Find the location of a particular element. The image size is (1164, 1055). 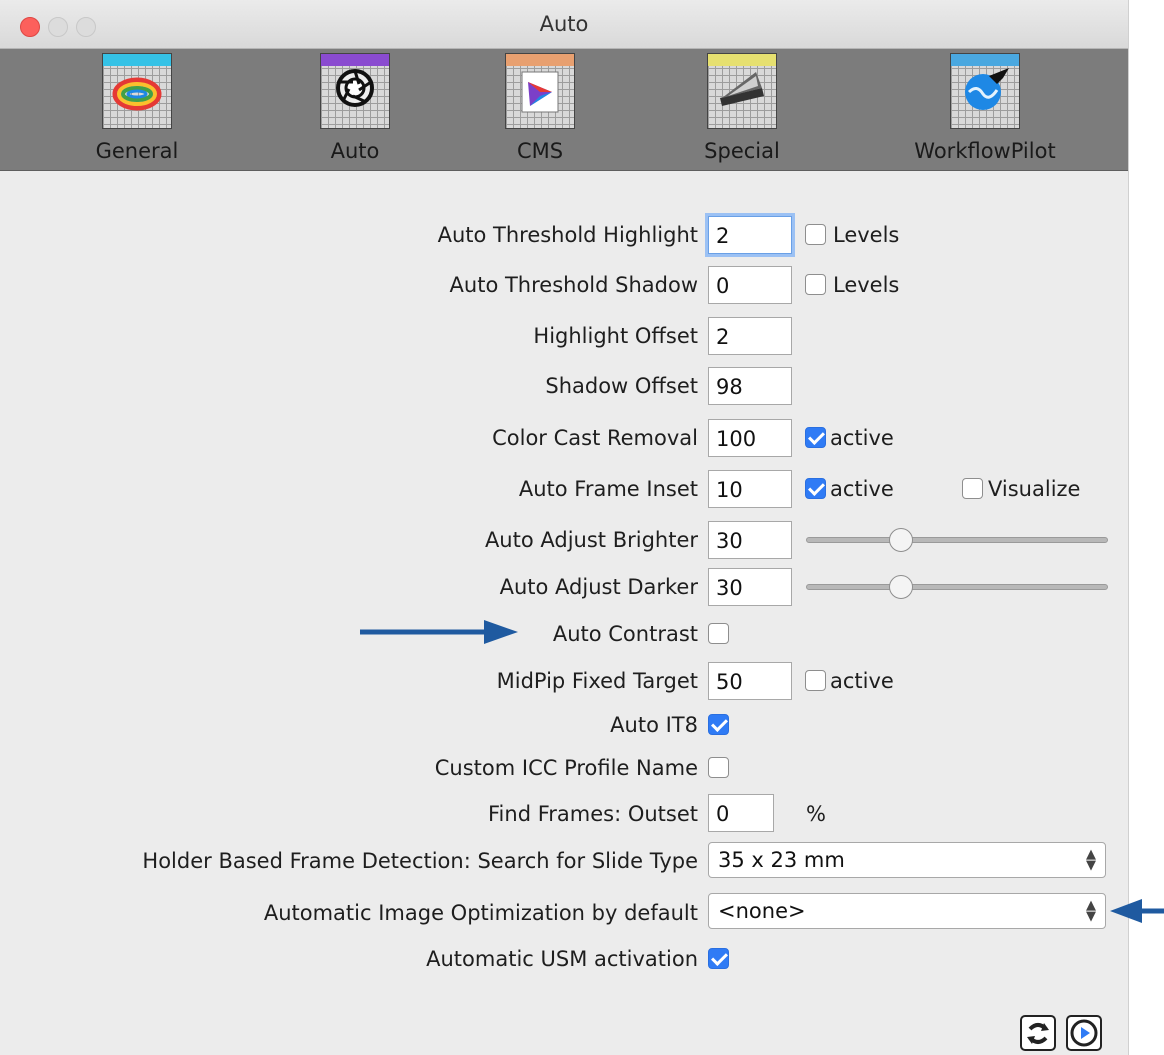

color-cast-removal-active-checkbox is located at coordinates (815, 437).